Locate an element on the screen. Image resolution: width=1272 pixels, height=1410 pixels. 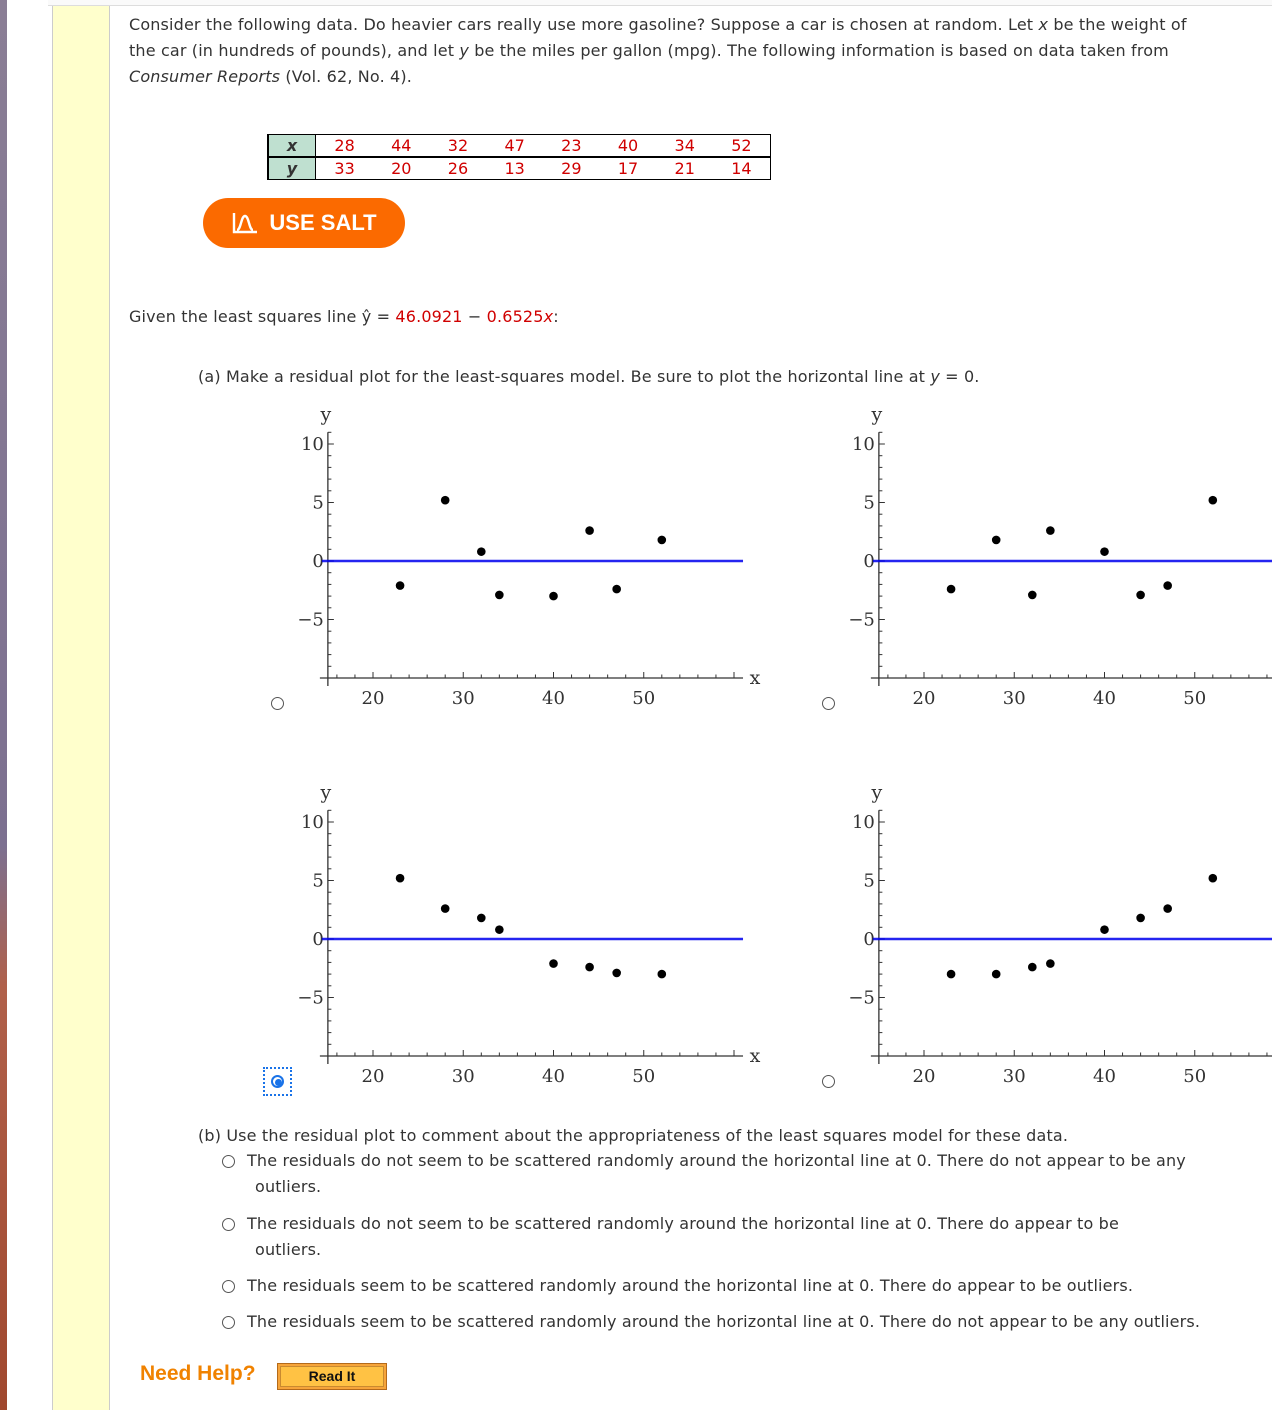
plot-option-1-radio is located at coordinates (277, 703).